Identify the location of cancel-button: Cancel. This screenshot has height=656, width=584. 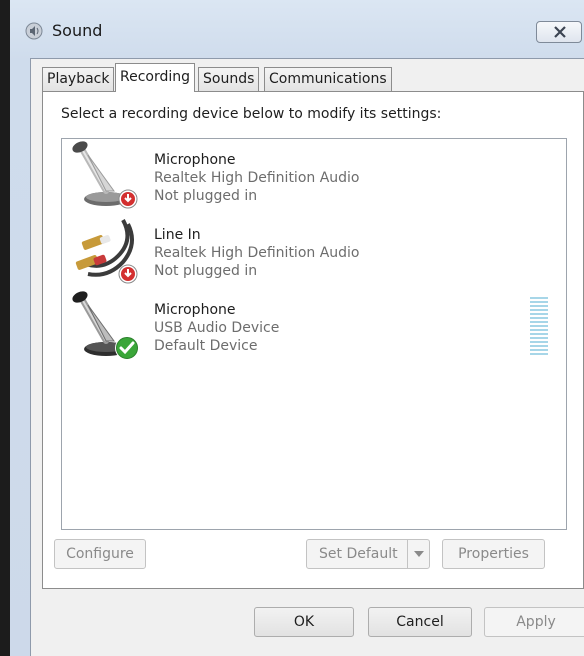
(420, 622).